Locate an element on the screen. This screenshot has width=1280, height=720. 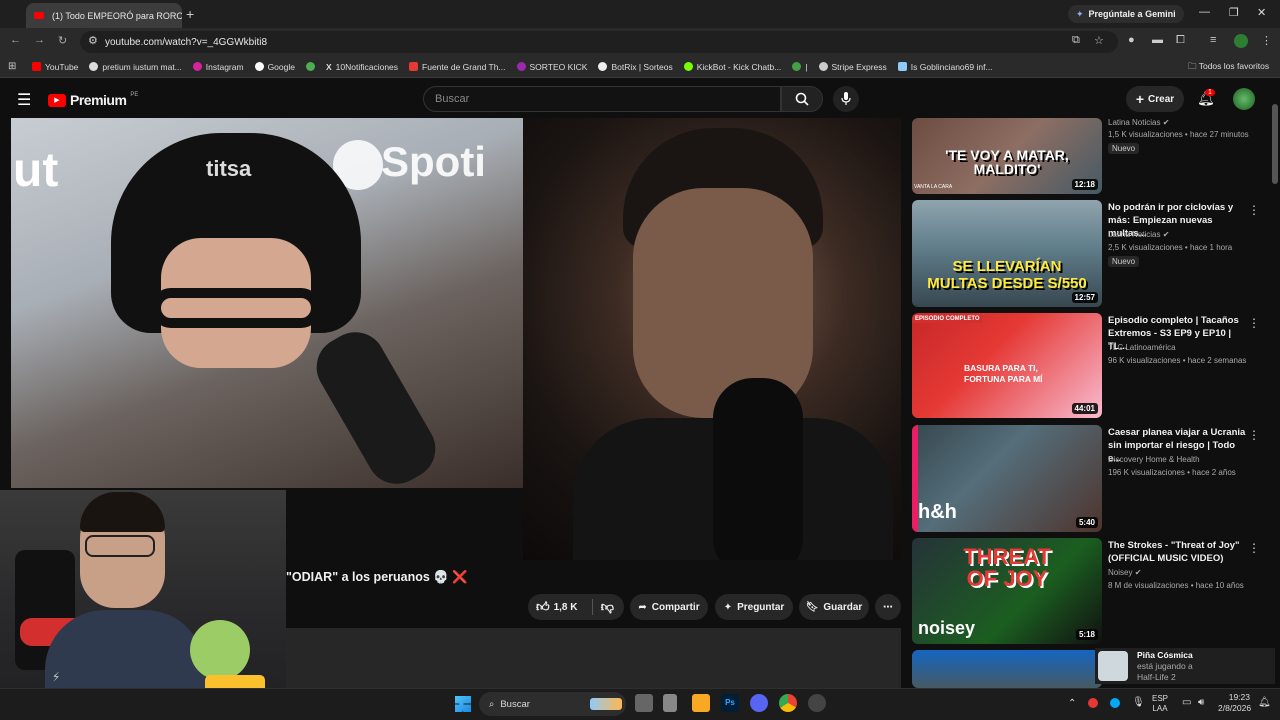
share-button: ➦ Compartir is located at coordinates (669, 607).